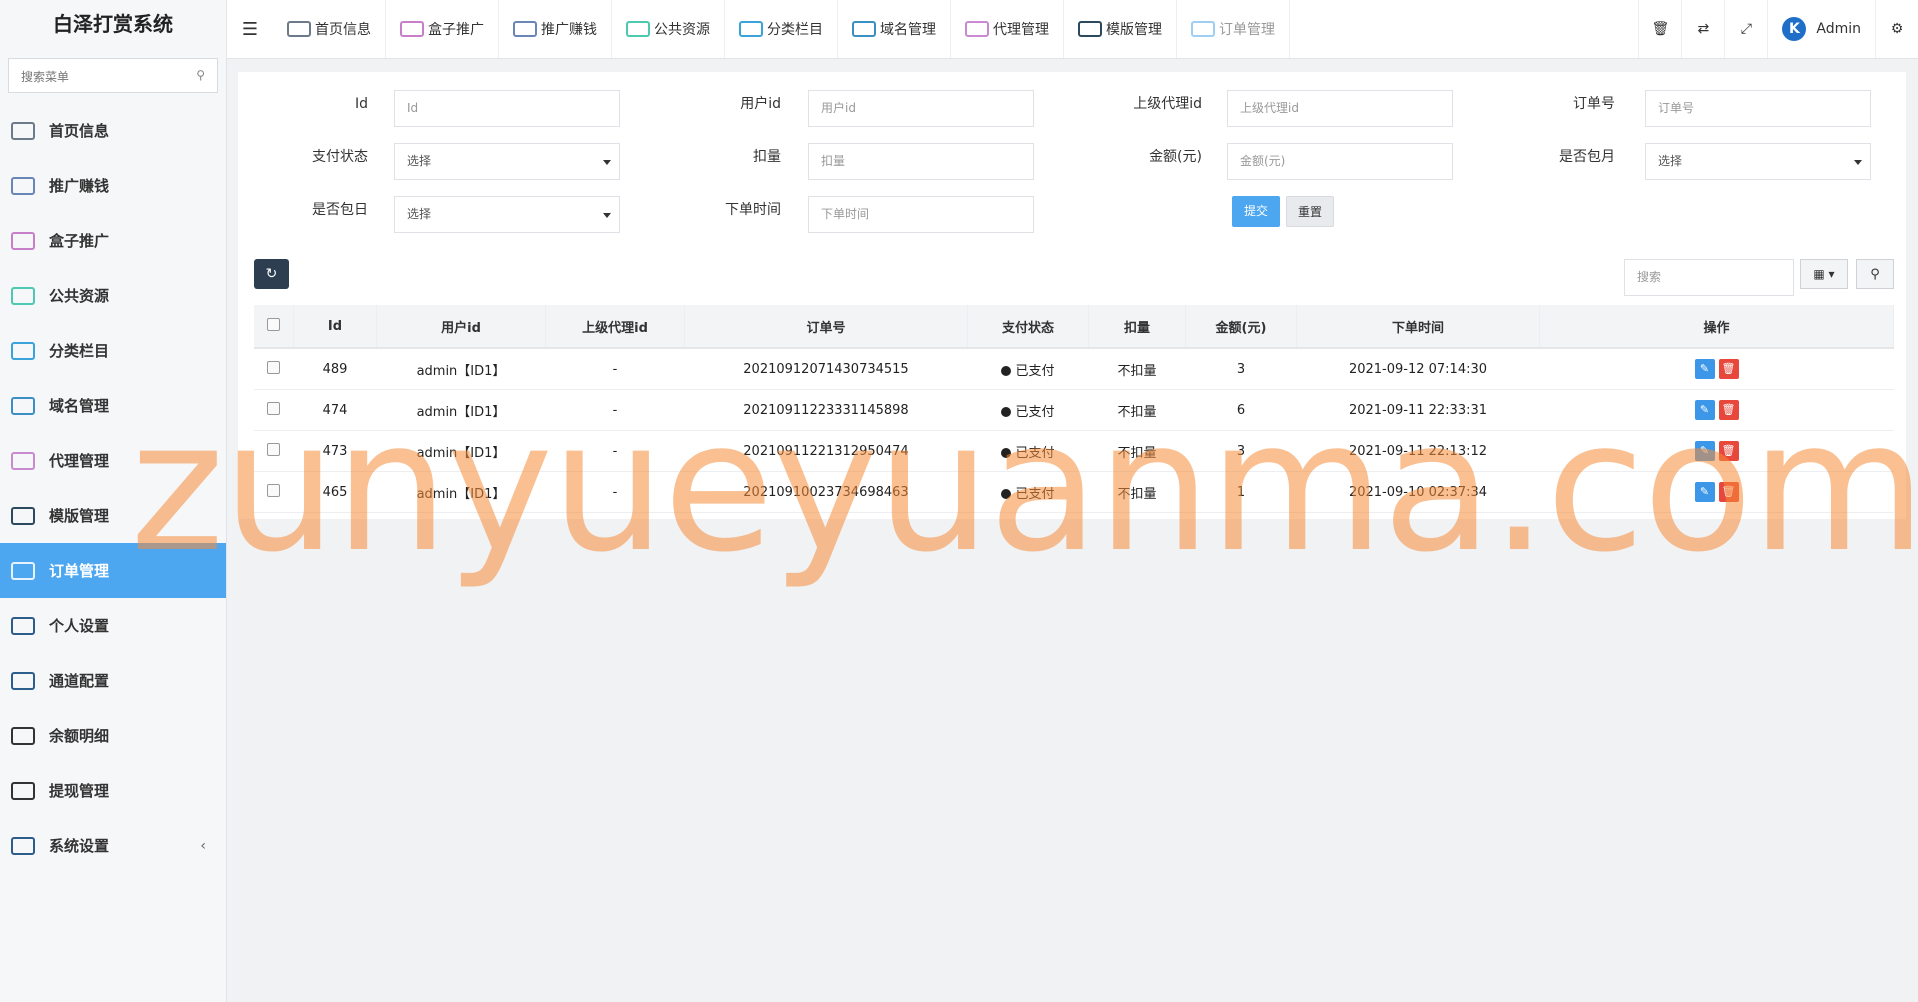 This screenshot has height=1002, width=1918. I want to click on select-value: 选择, so click(419, 161).